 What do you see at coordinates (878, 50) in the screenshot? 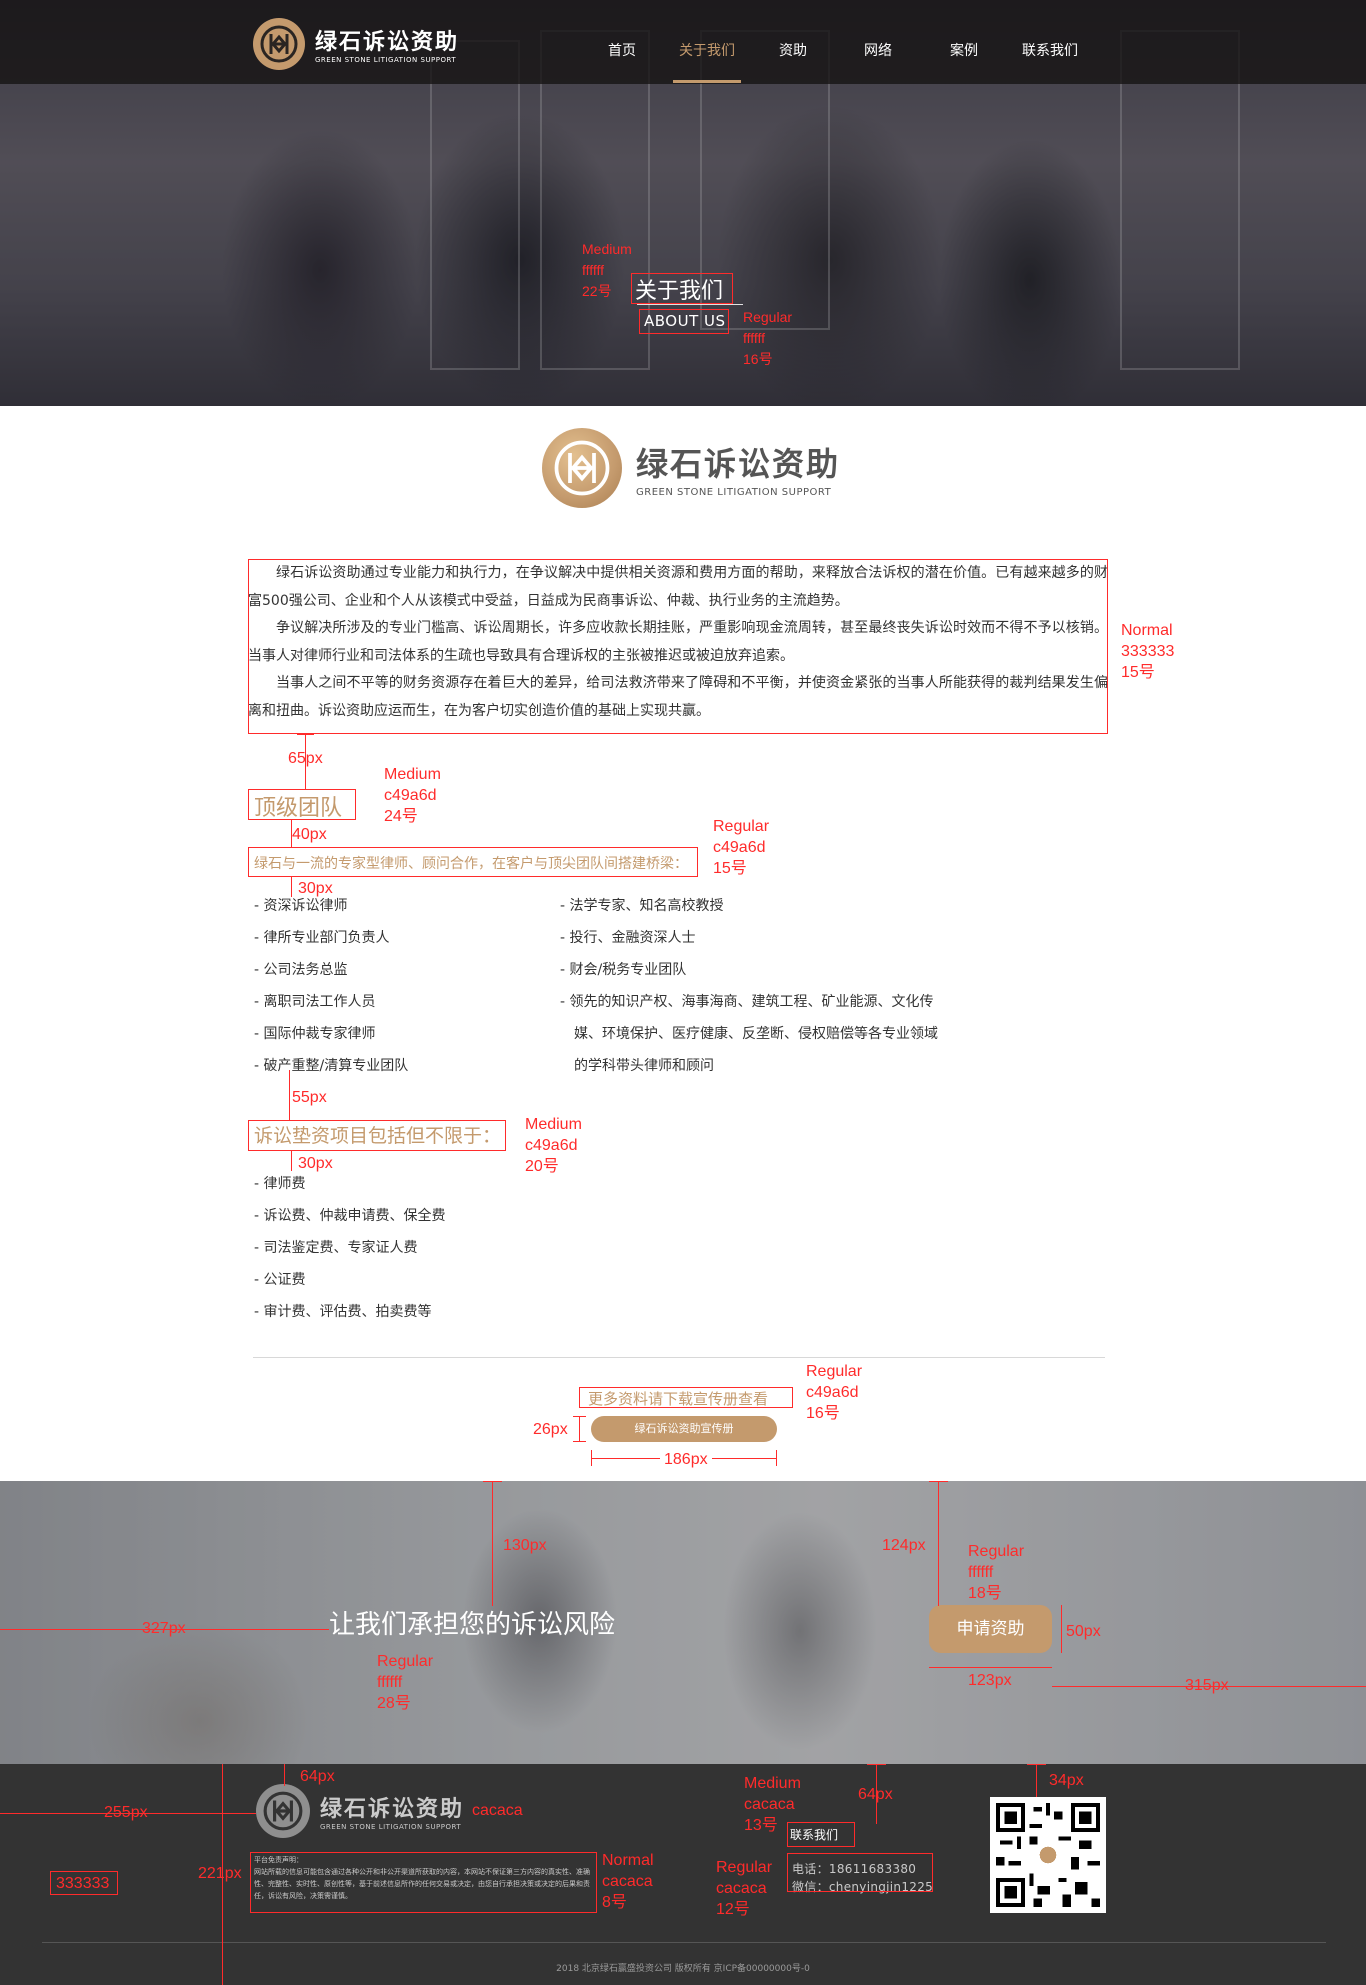
I see `nav-network: 网络` at bounding box center [878, 50].